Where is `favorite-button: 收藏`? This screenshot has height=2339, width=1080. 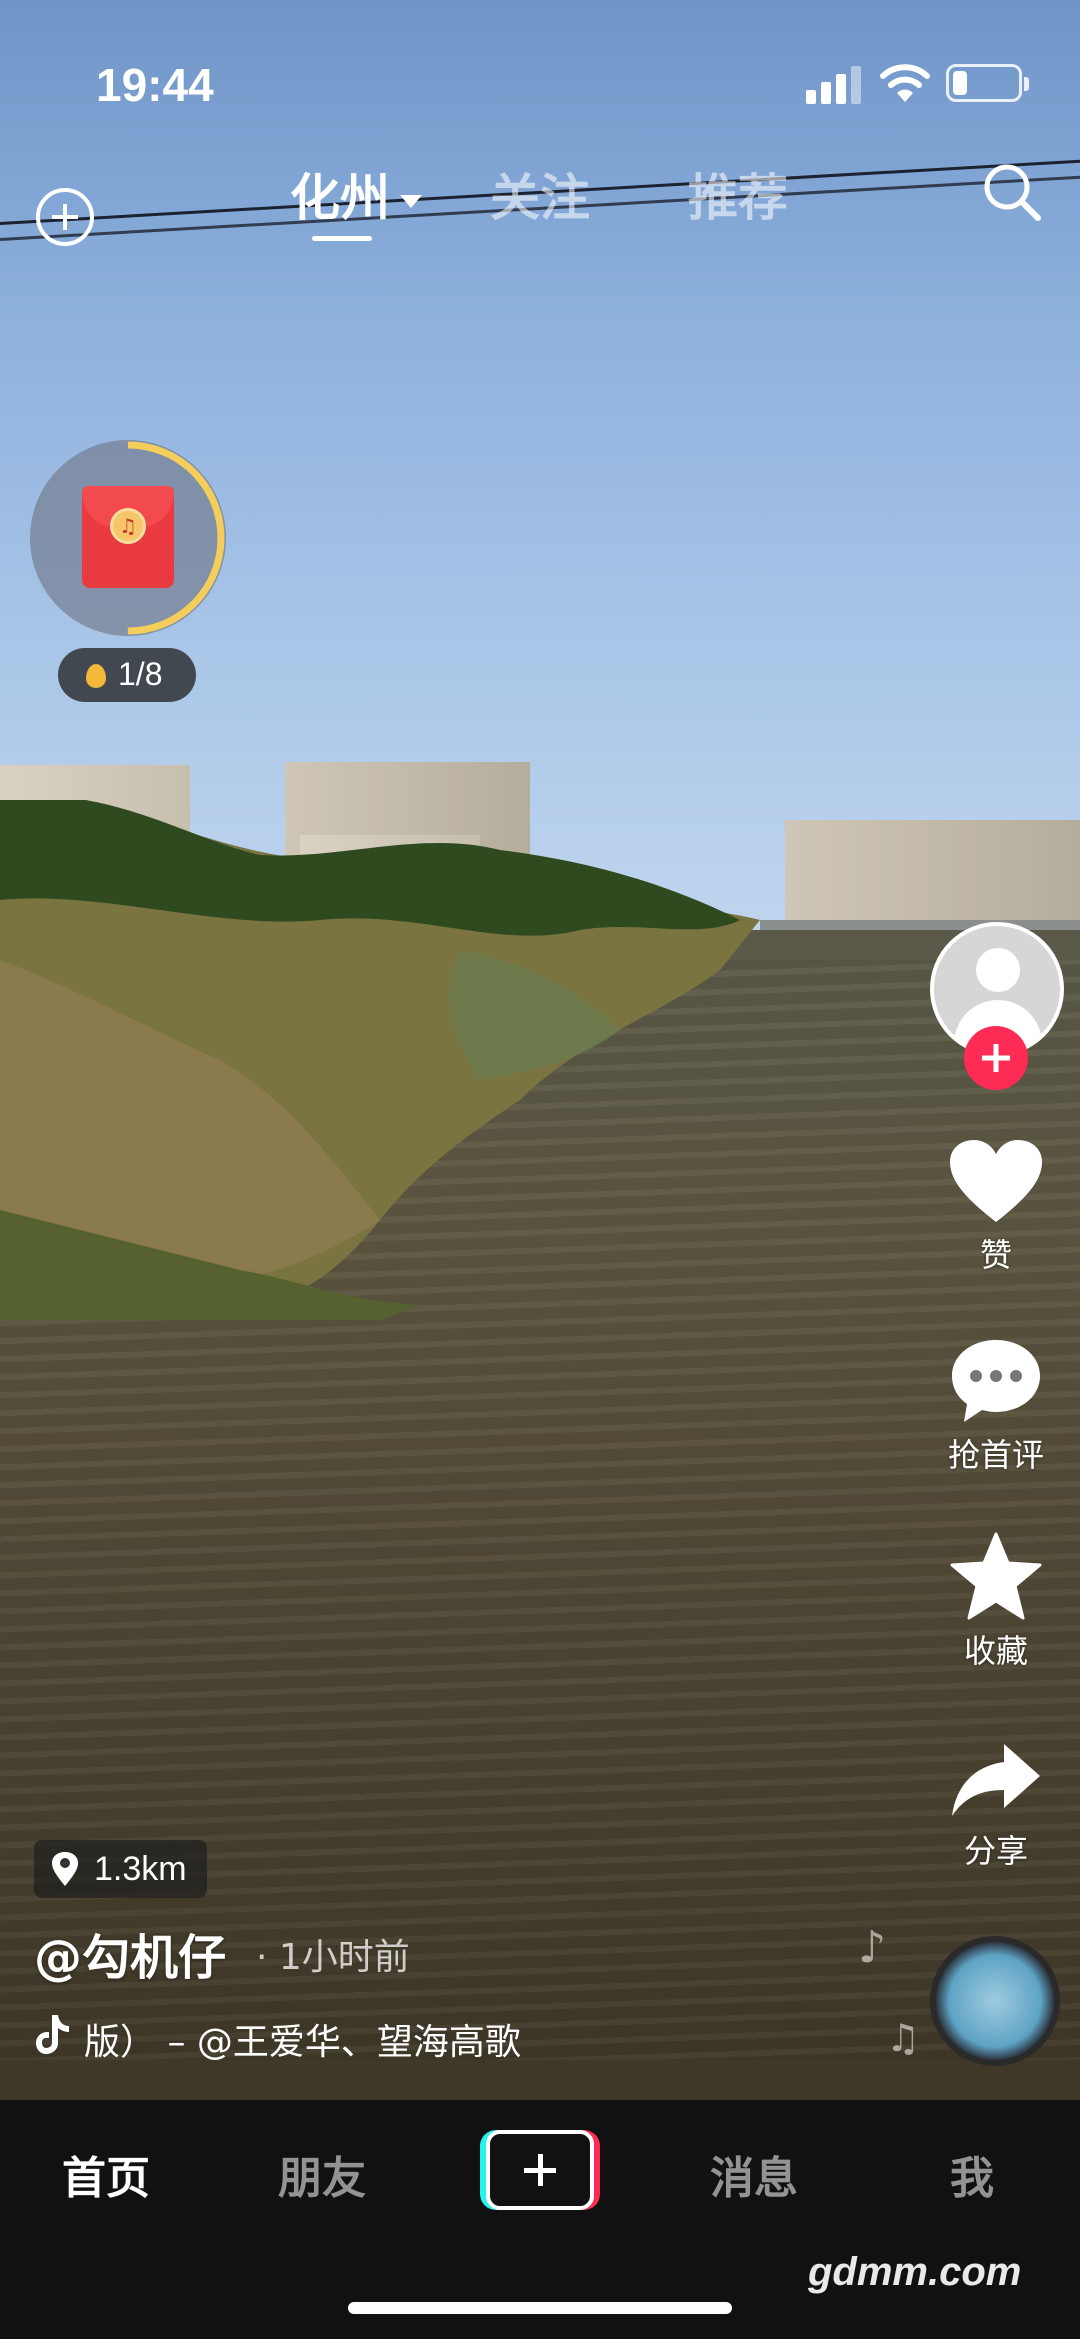 favorite-button: 收藏 is located at coordinates (996, 1602).